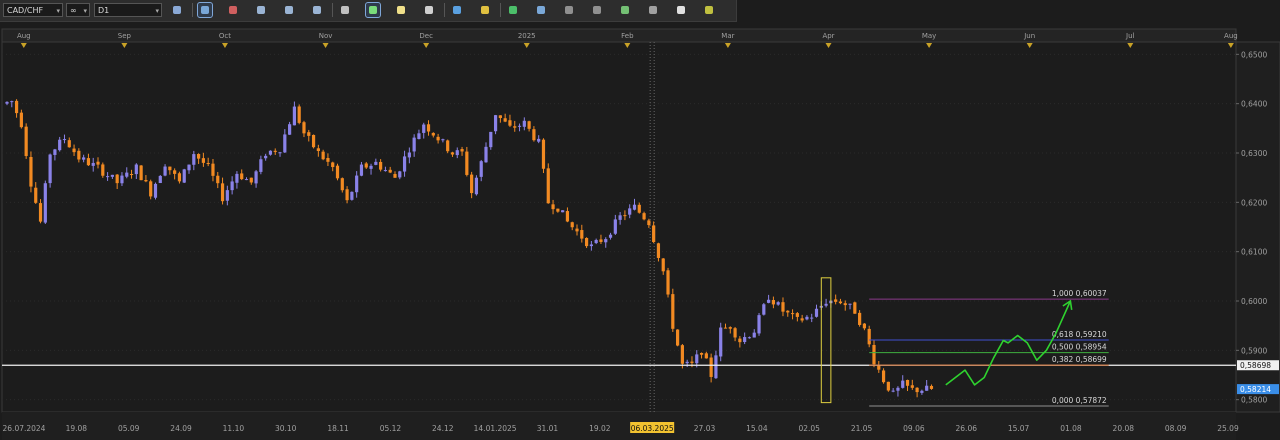 The image size is (1280, 440). What do you see at coordinates (1071, 428) in the screenshot?
I see `date-label: 01.08` at bounding box center [1071, 428].